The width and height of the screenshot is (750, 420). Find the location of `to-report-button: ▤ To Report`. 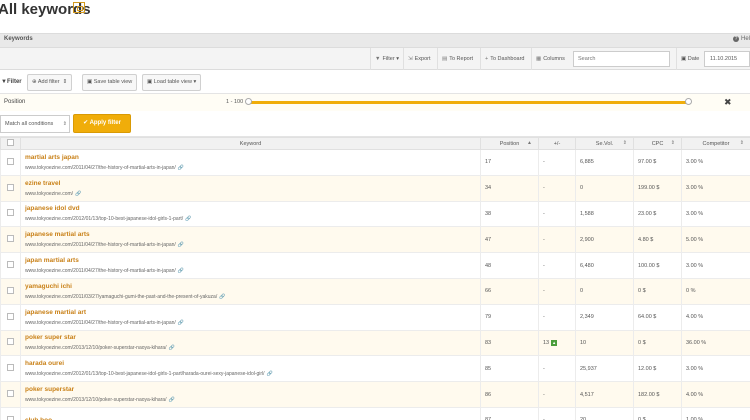

to-report-button: ▤ To Report is located at coordinates (457, 59).